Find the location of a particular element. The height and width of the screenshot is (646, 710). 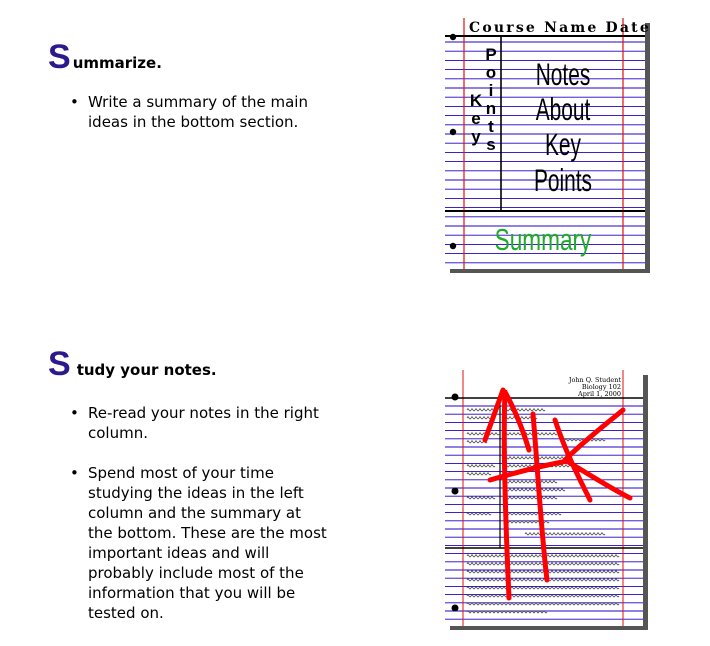

study-sheet-date: April 1, 2000 is located at coordinates (599, 394).